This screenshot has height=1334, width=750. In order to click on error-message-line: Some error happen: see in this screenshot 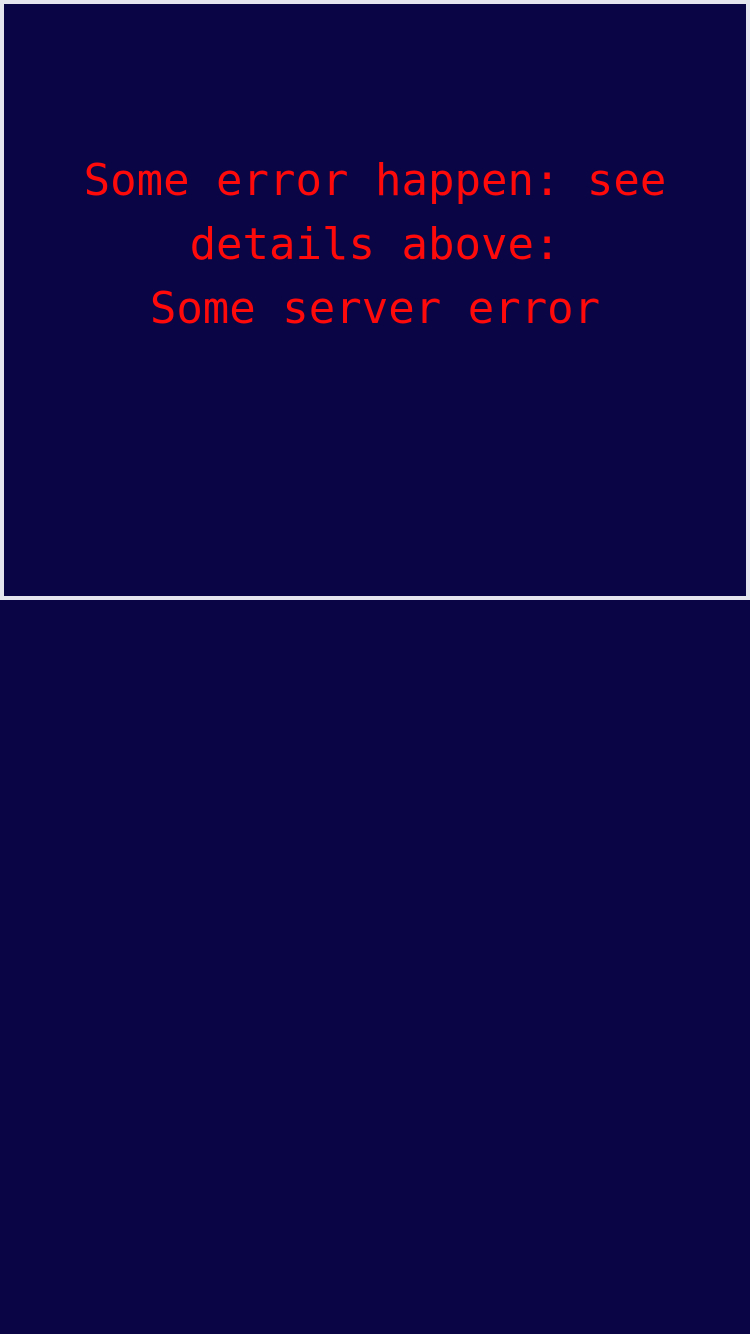, I will do `click(375, 180)`.